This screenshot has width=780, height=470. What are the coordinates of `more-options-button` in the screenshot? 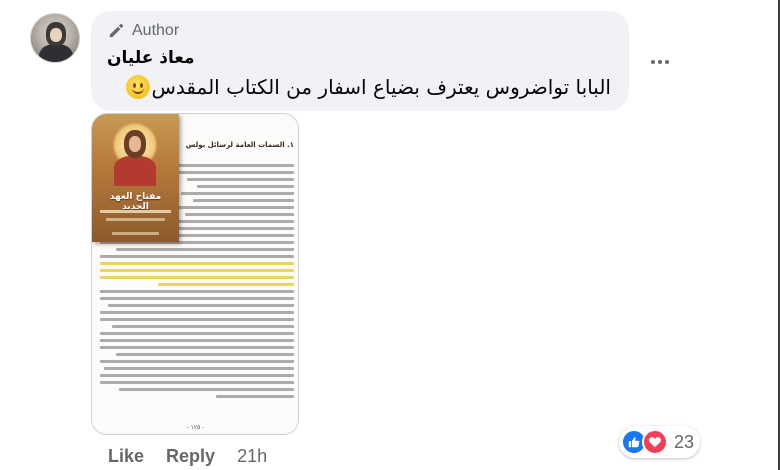 It's located at (660, 62).